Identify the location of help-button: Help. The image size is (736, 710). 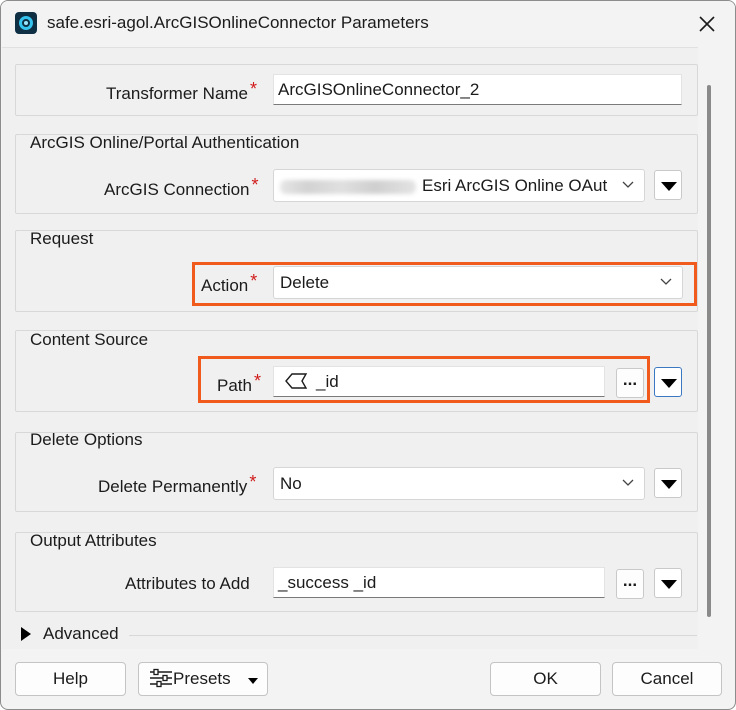
(70, 679).